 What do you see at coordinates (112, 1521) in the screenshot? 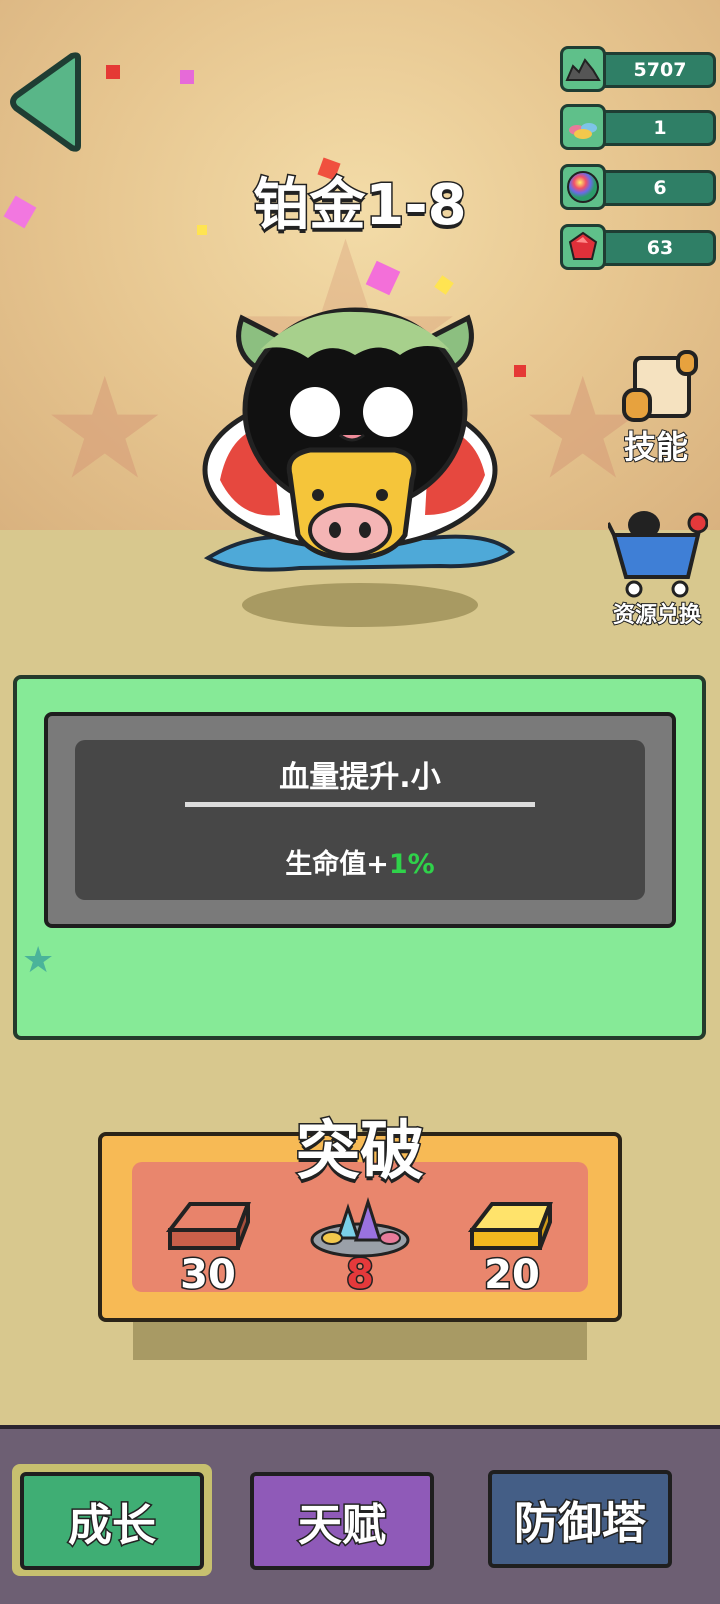
I see `tab-growth: 成长` at bounding box center [112, 1521].